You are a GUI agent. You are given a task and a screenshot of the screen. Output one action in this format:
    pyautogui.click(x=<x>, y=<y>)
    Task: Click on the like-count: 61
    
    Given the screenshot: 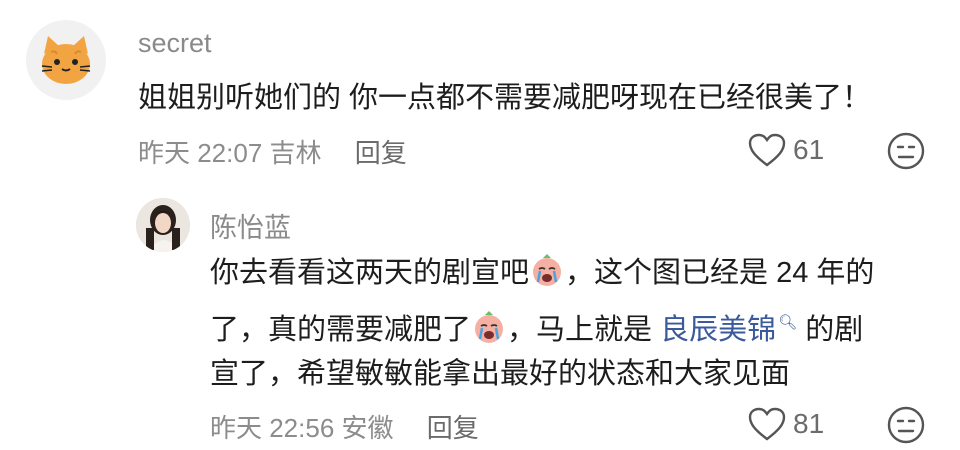 What is the action you would take?
    pyautogui.click(x=809, y=149)
    